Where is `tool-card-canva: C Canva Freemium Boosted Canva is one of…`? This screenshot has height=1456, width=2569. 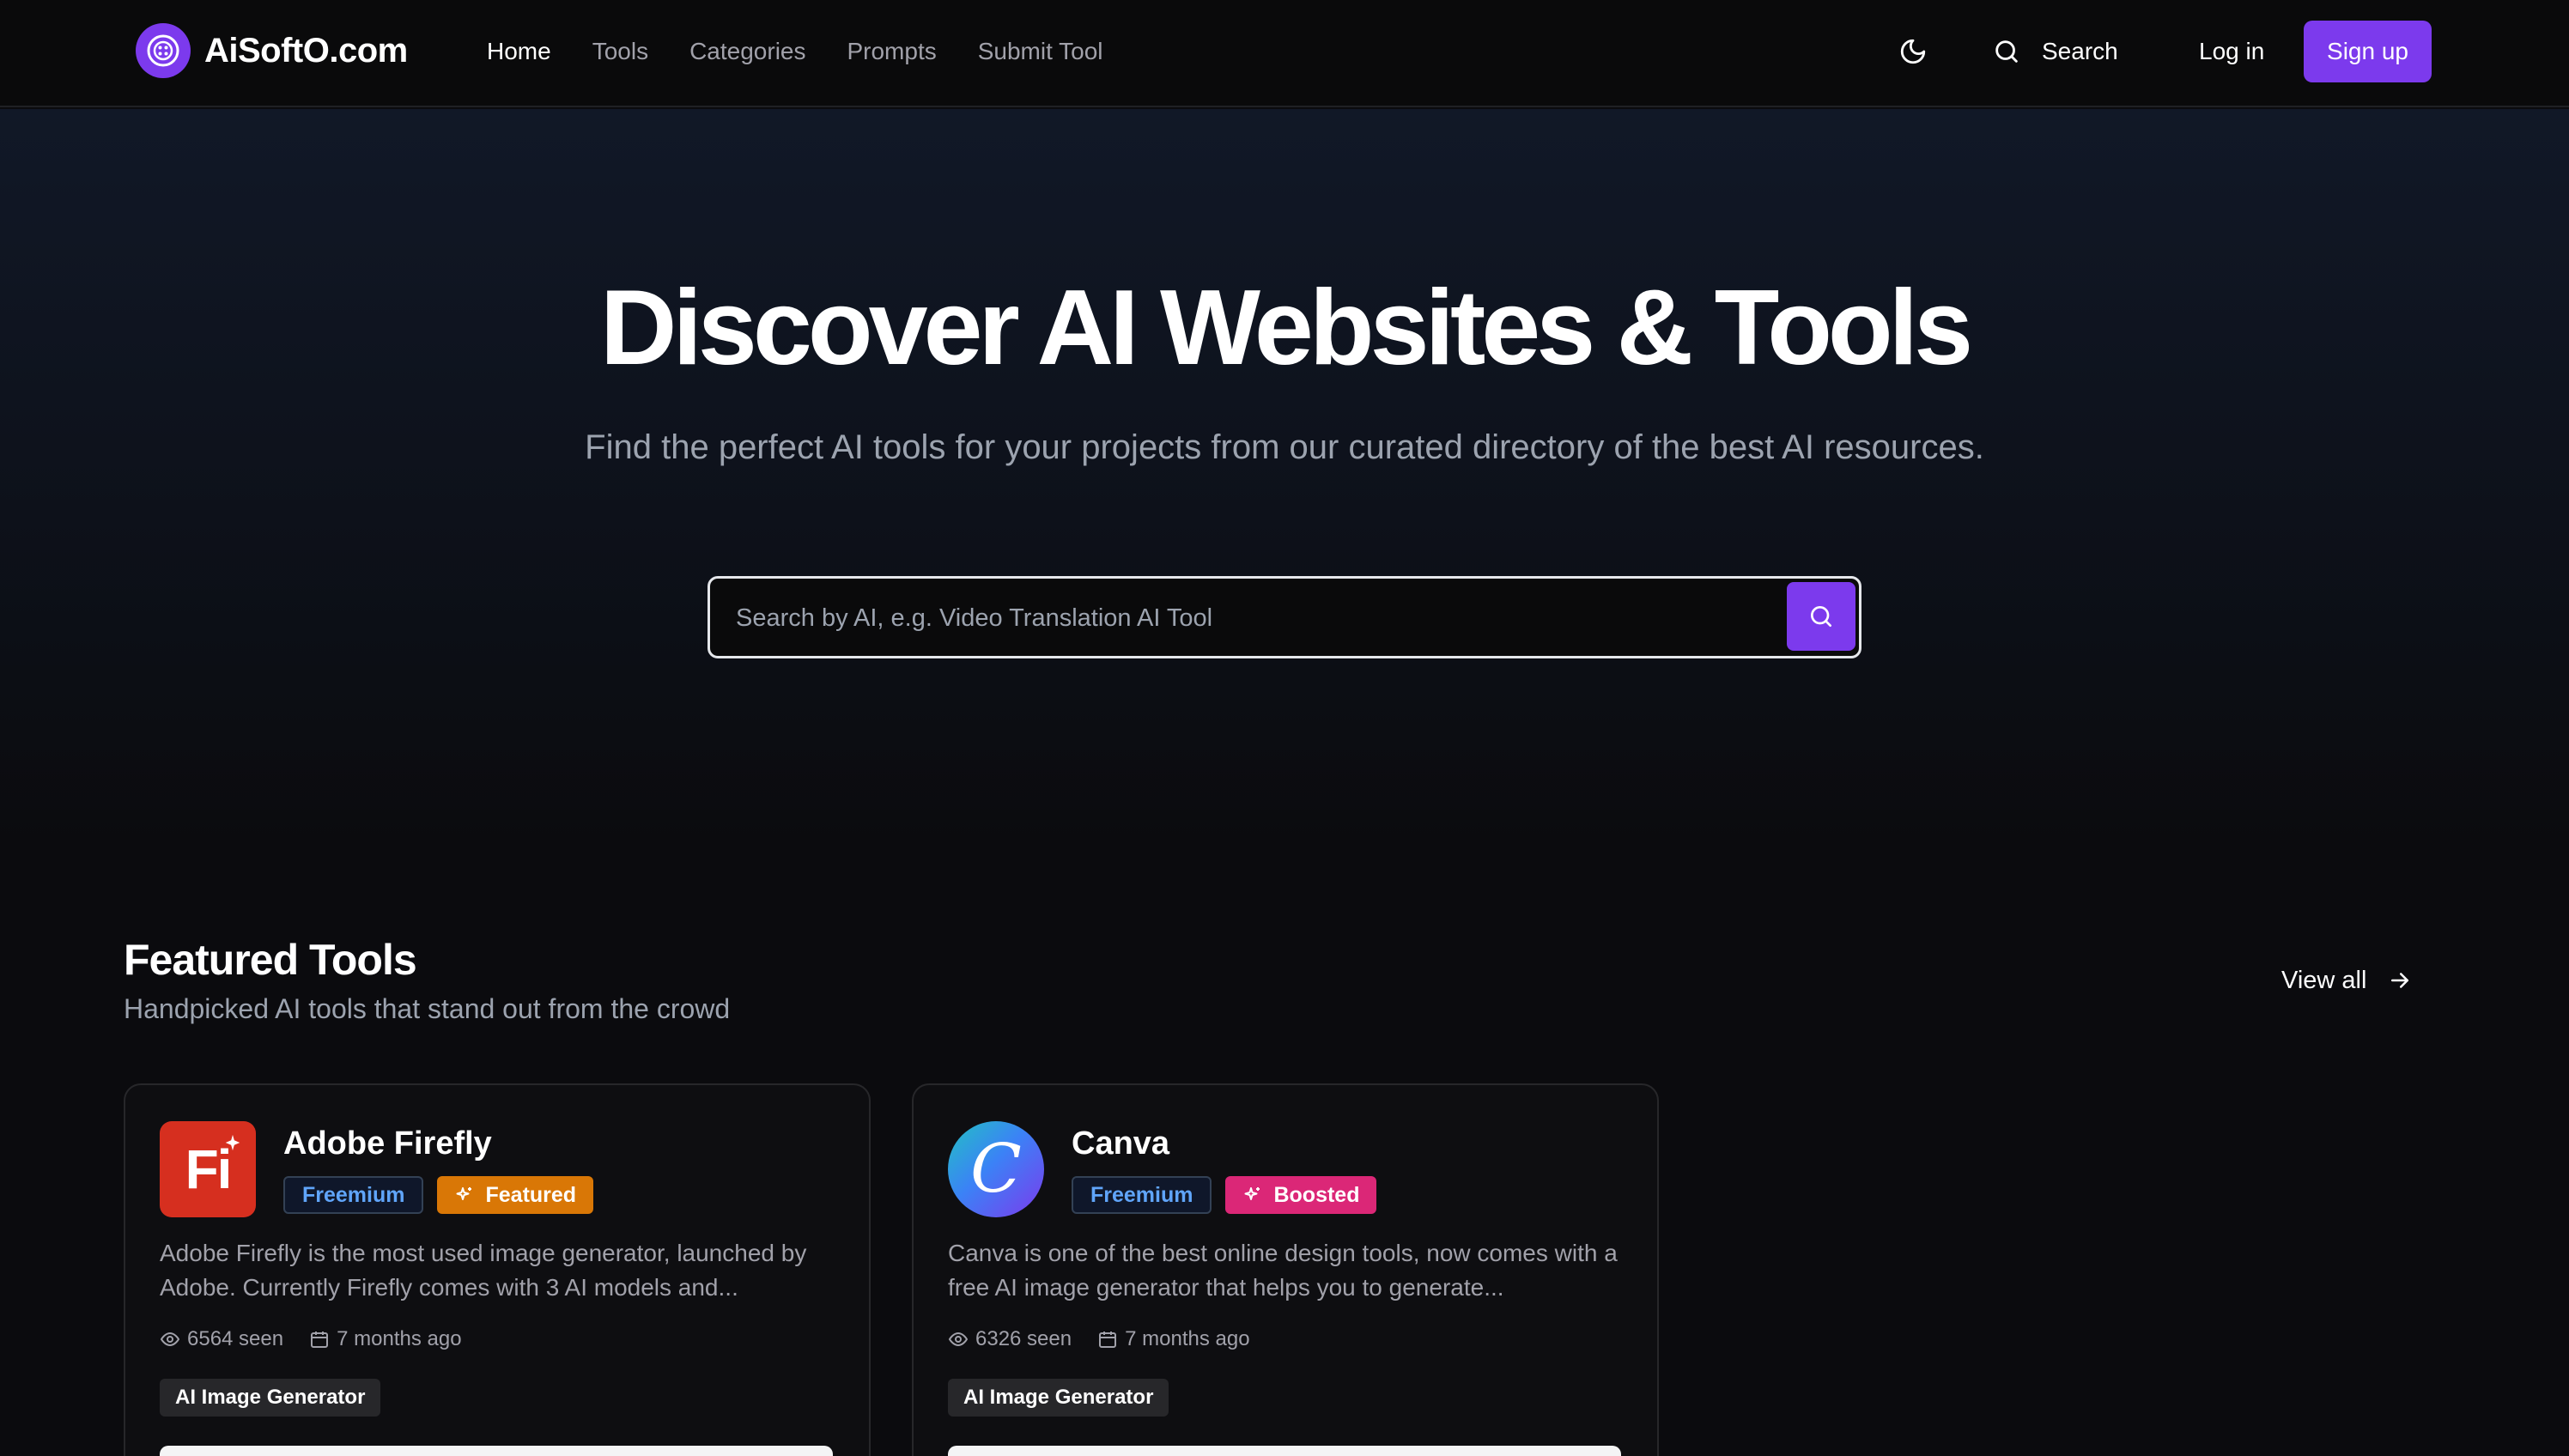
tool-card-canva: C Canva Freemium Boosted Canva is one of… is located at coordinates (1286, 1270).